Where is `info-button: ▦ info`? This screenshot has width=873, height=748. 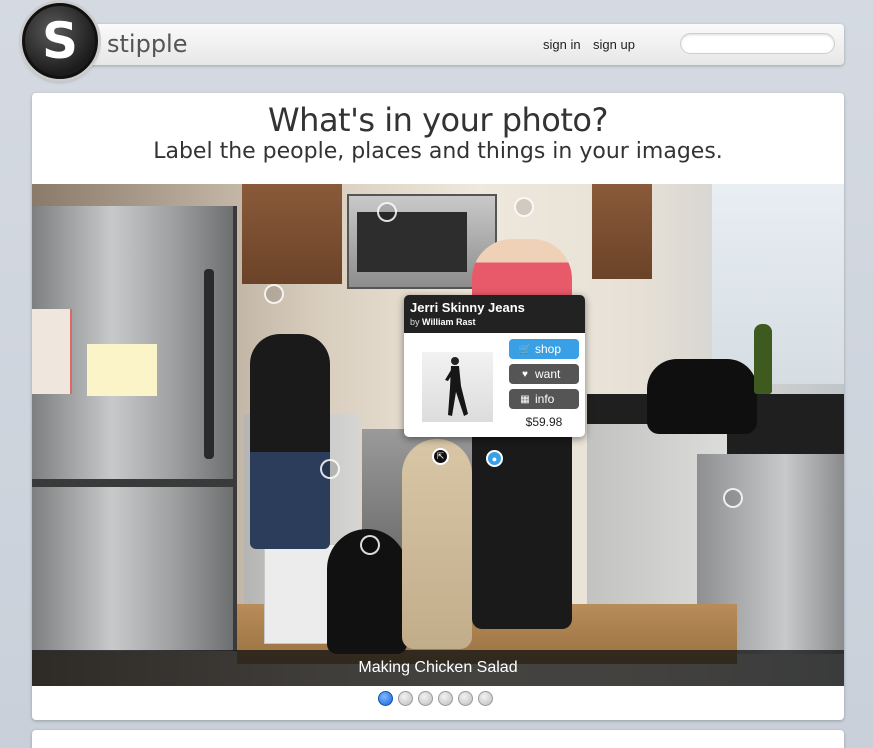
info-button: ▦ info is located at coordinates (544, 399).